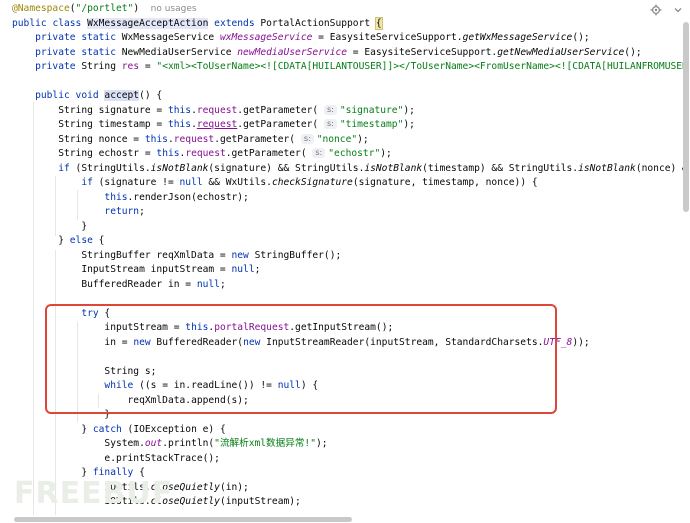  I want to click on code-token: StringBuffer();, so click(295, 255).